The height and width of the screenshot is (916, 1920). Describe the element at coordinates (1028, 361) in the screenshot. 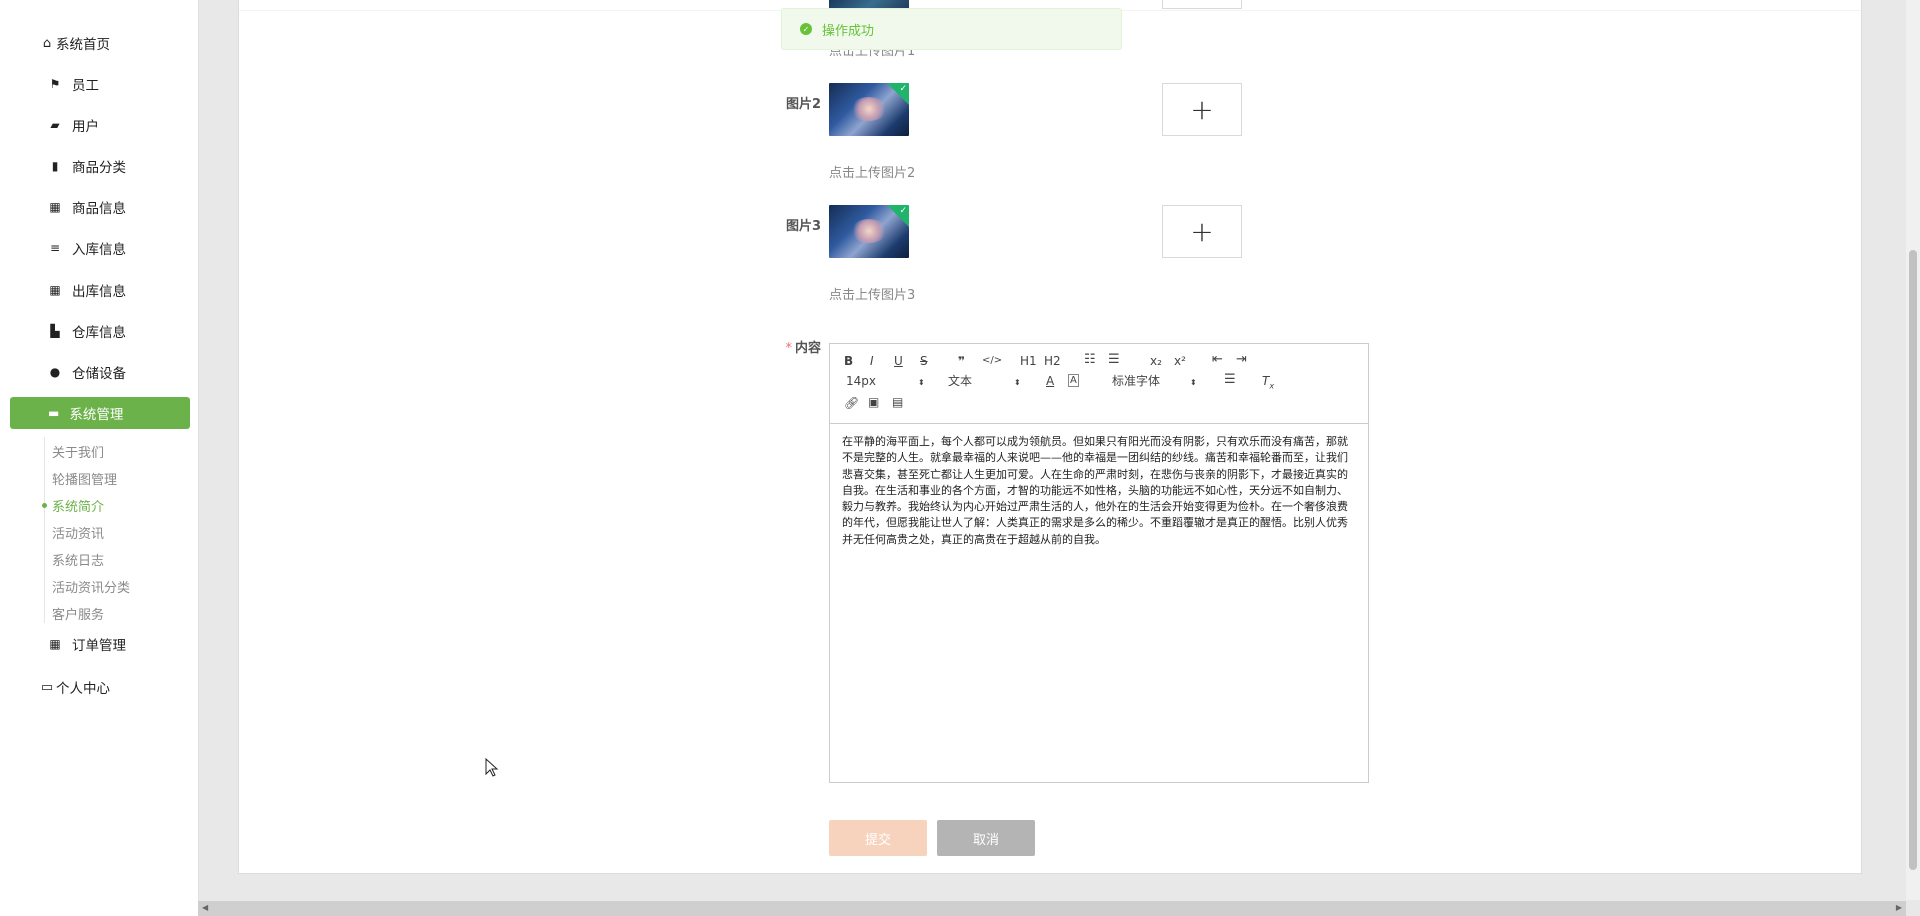

I see `header1-button: H1` at that location.